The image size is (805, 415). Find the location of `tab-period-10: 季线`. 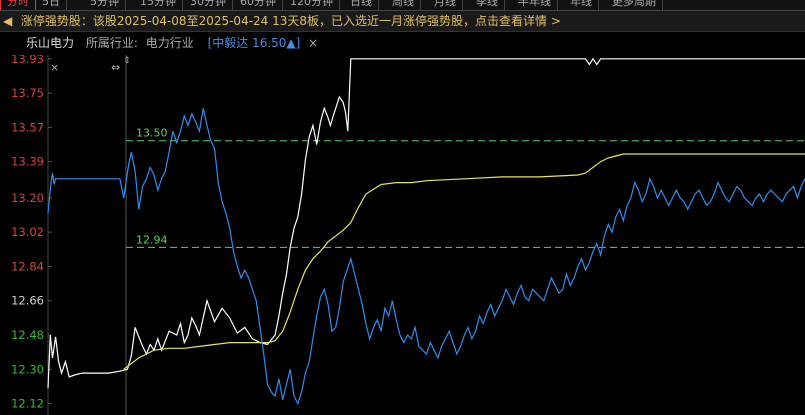

tab-period-10: 季线 is located at coordinates (487, 5).